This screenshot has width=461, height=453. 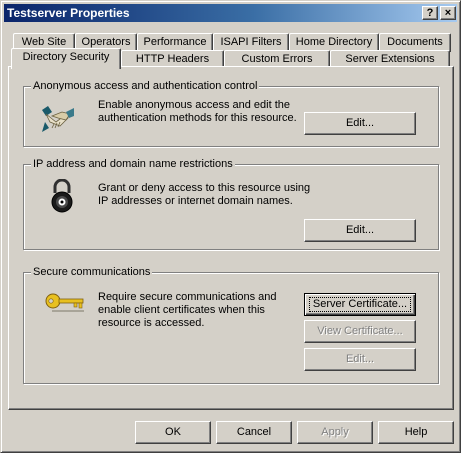 I want to click on ok-button: OK, so click(x=173, y=432).